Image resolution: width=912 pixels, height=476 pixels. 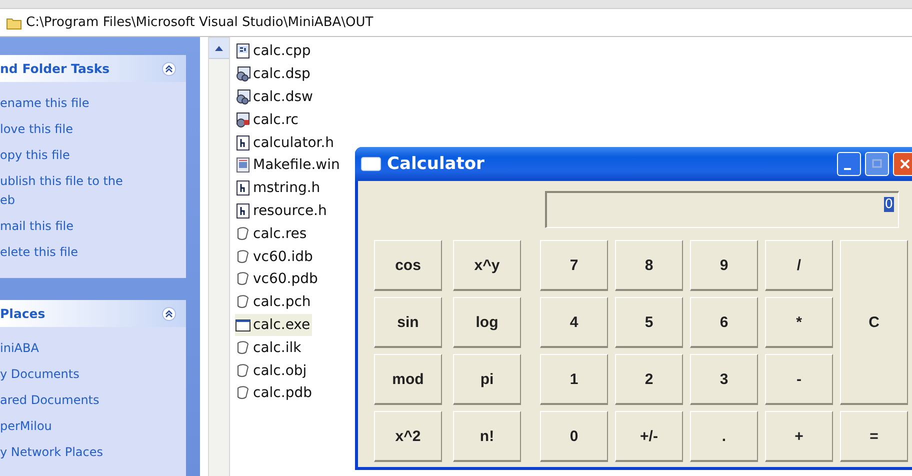 I want to click on task-link: elete this file, so click(x=93, y=252).